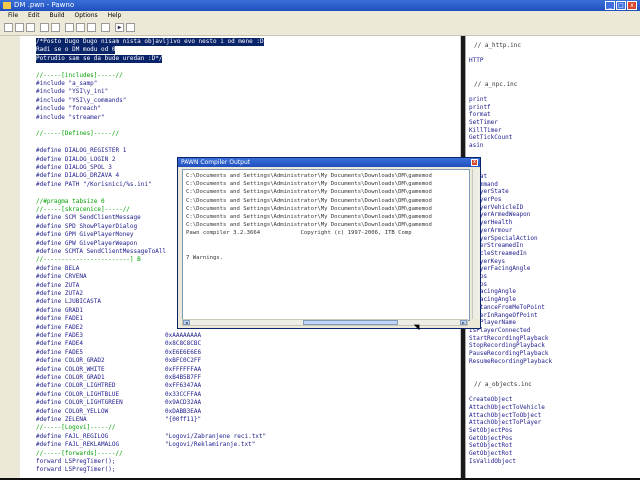 The image size is (640, 480). I want to click on code-line: #define FADE2, so click(59, 328).